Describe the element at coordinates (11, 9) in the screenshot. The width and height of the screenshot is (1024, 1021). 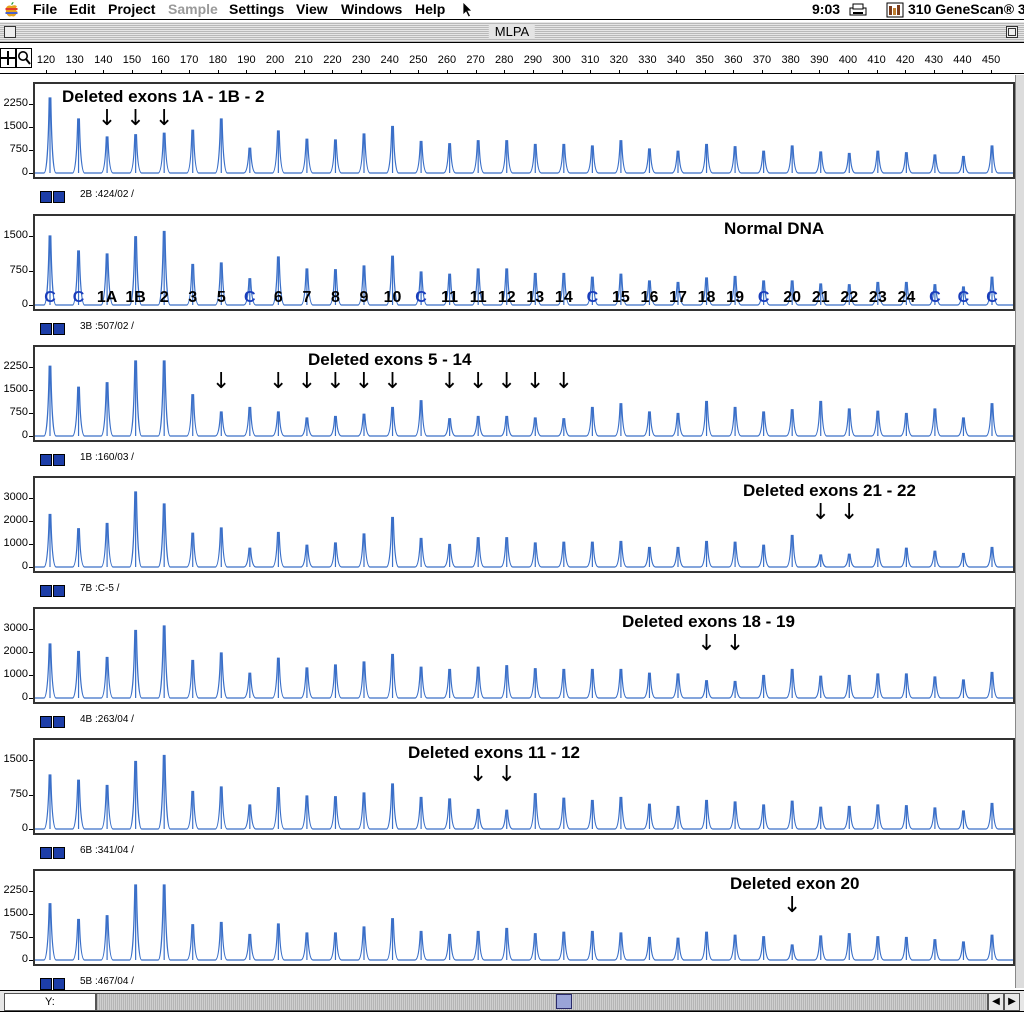
I see `apple-menu-icon` at that location.